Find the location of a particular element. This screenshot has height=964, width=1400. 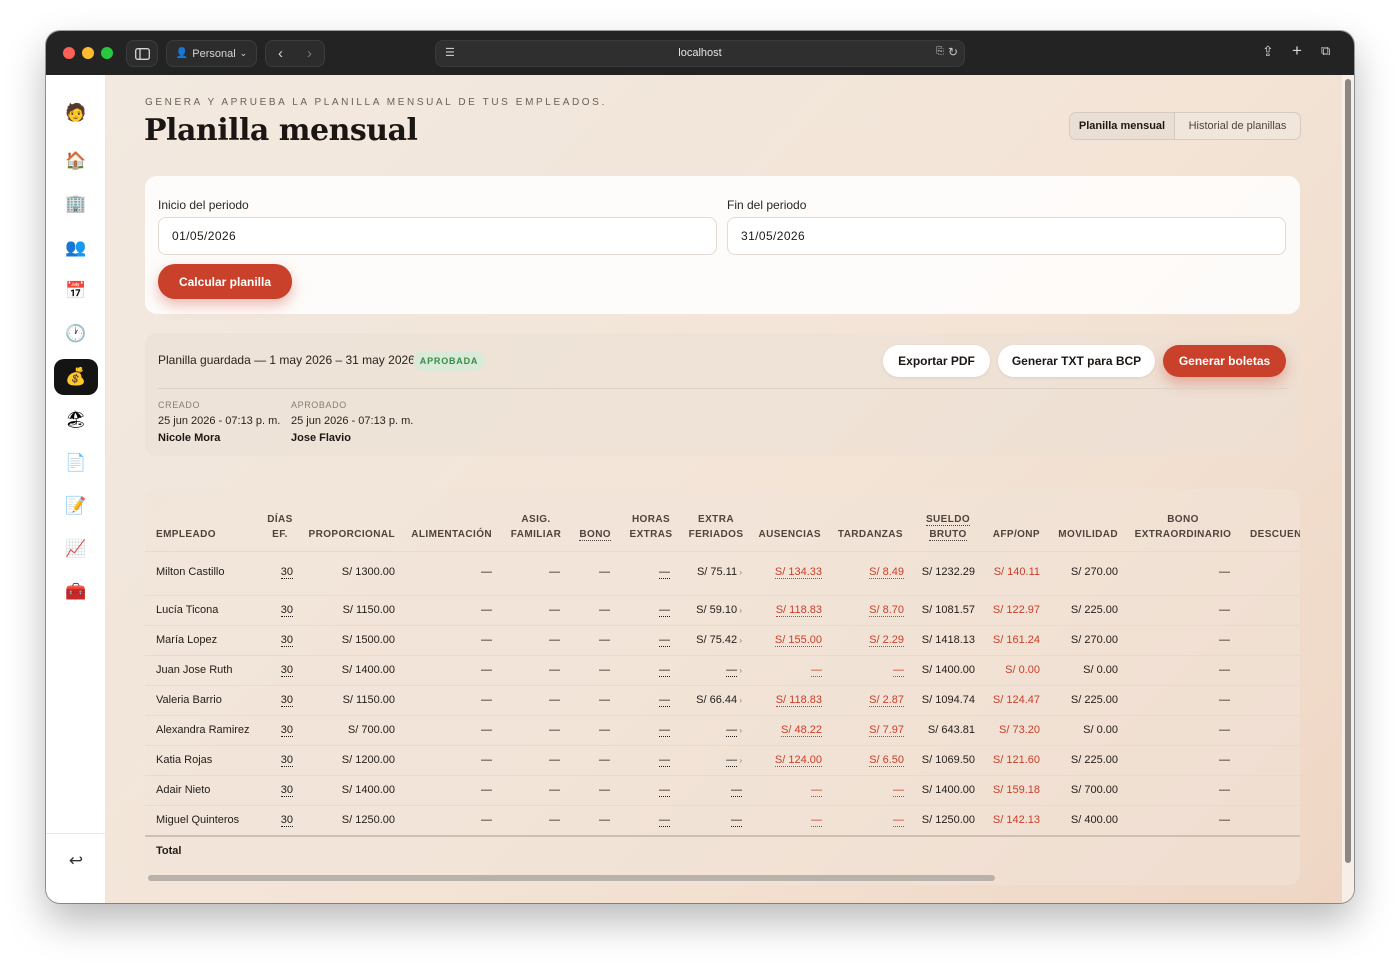

col-sueldo-line1: SUELDO is located at coordinates (948, 520).